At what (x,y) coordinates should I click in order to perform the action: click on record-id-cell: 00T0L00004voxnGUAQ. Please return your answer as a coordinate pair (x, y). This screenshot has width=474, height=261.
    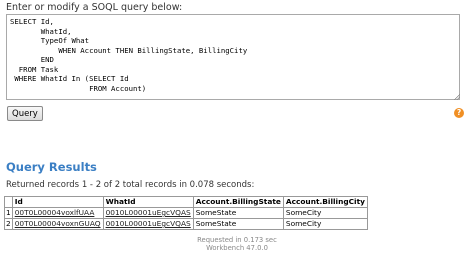
    Looking at the image, I should click on (57, 224).